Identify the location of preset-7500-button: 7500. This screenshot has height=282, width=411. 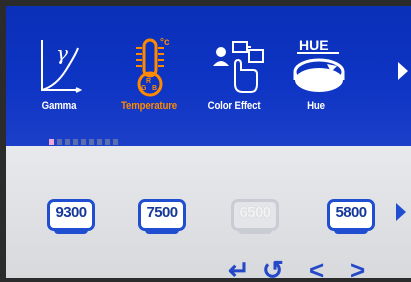
(162, 216).